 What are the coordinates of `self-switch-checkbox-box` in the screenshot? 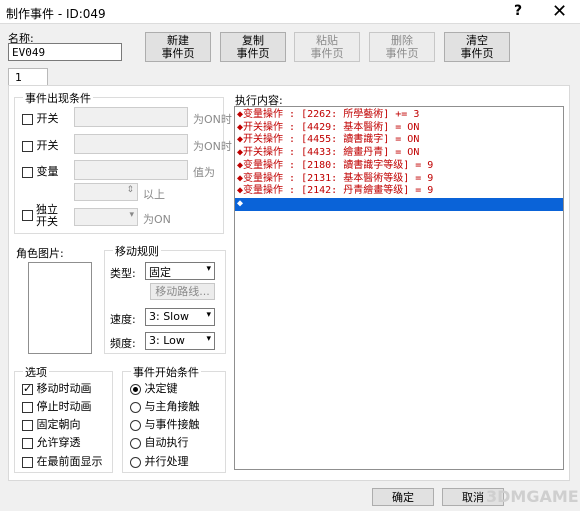 It's located at (27, 215).